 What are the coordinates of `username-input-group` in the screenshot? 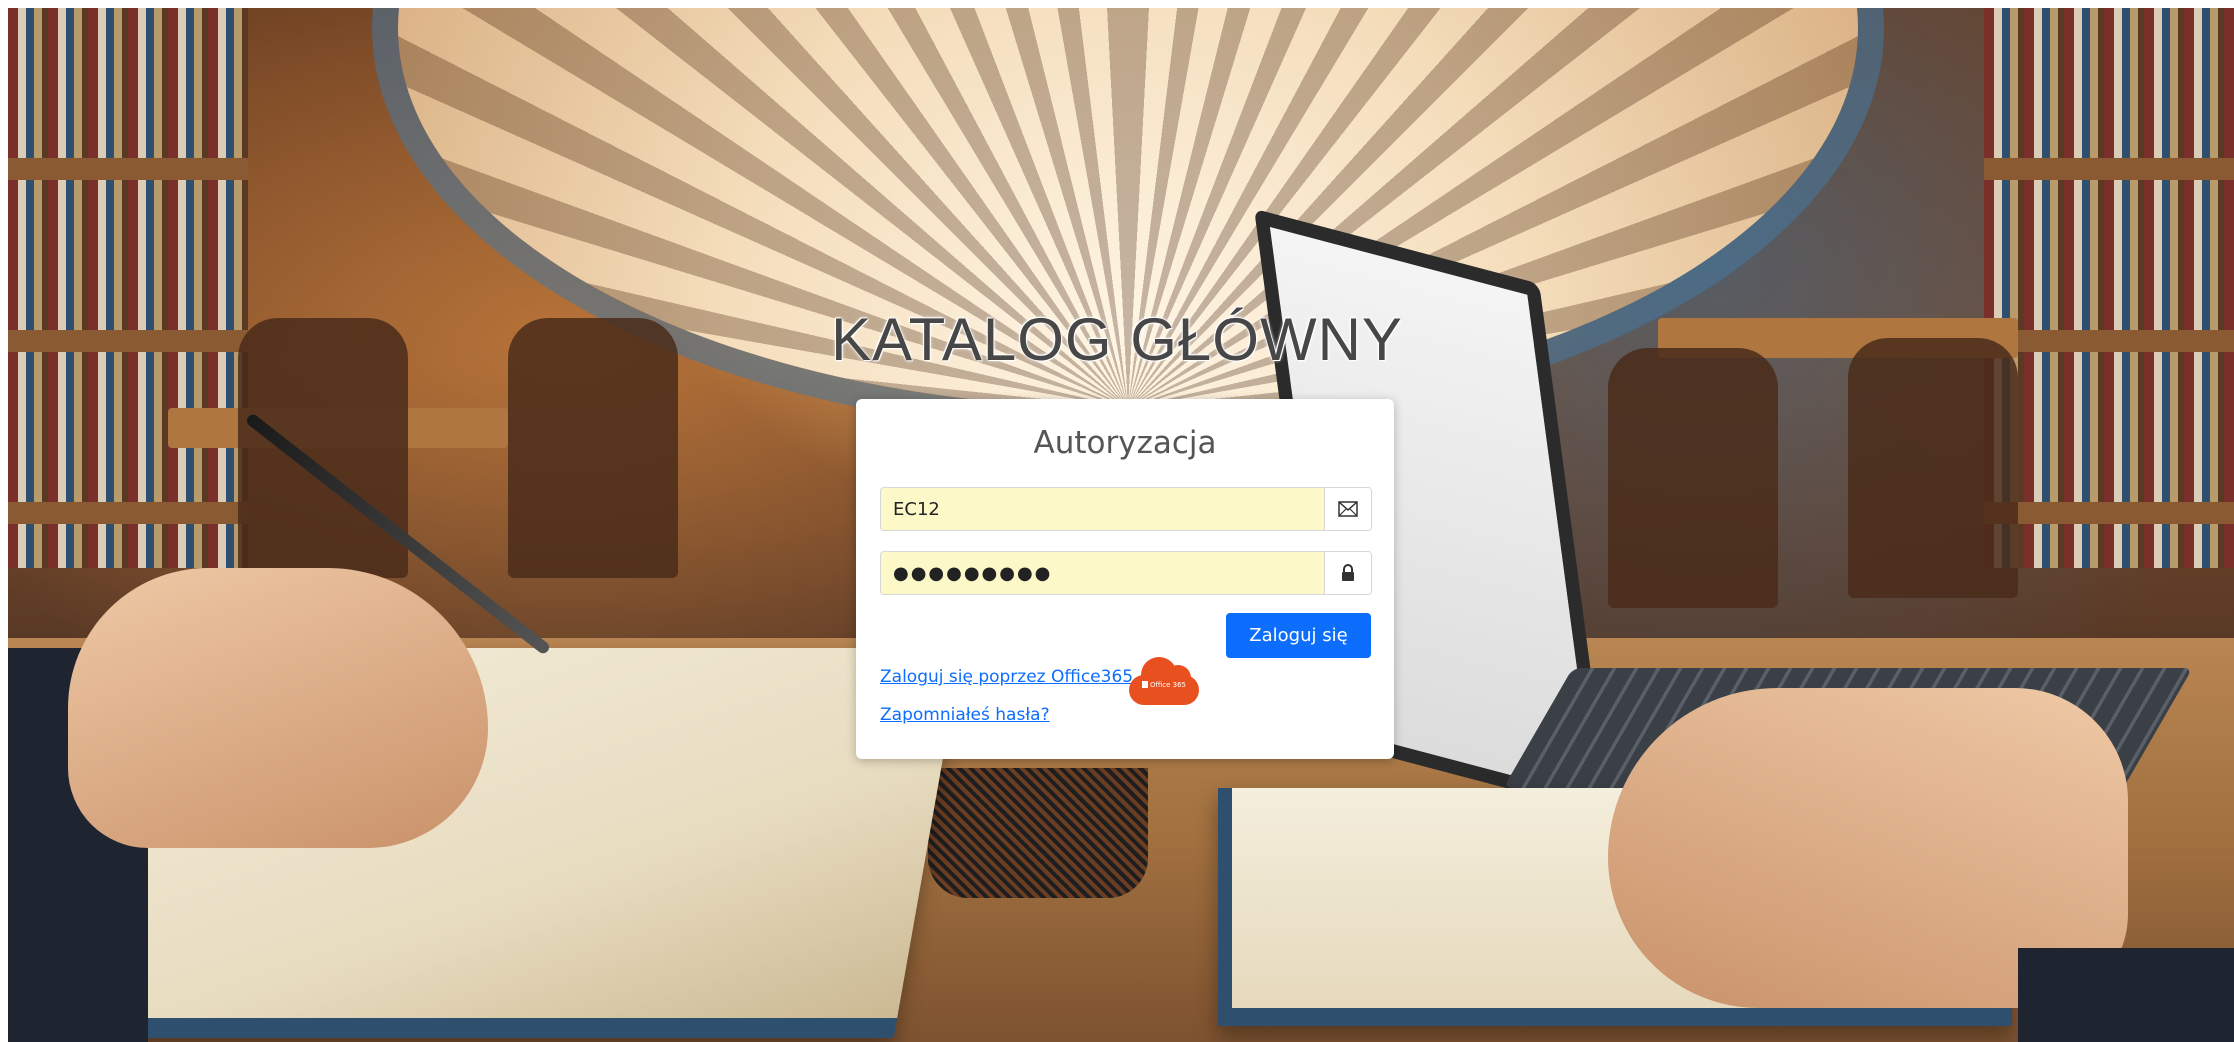 It's located at (1126, 509).